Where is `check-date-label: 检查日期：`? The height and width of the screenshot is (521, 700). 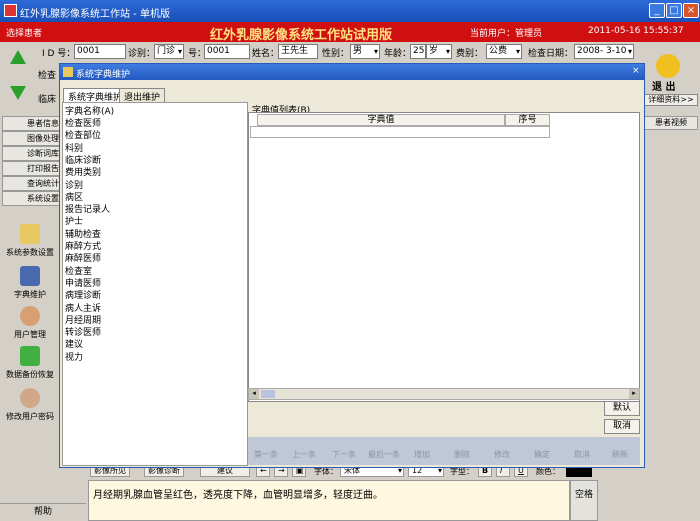 check-date-label: 检查日期： is located at coordinates (551, 54).